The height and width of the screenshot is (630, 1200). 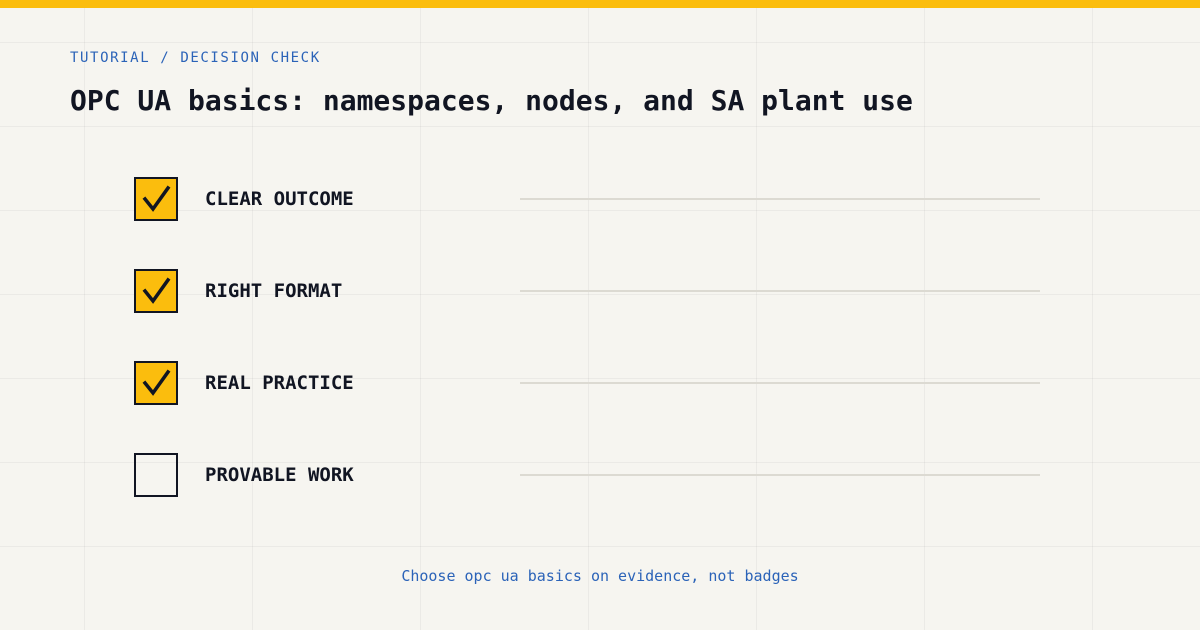 I want to click on checklist-item: REAL PRACTICE, so click(x=587, y=383).